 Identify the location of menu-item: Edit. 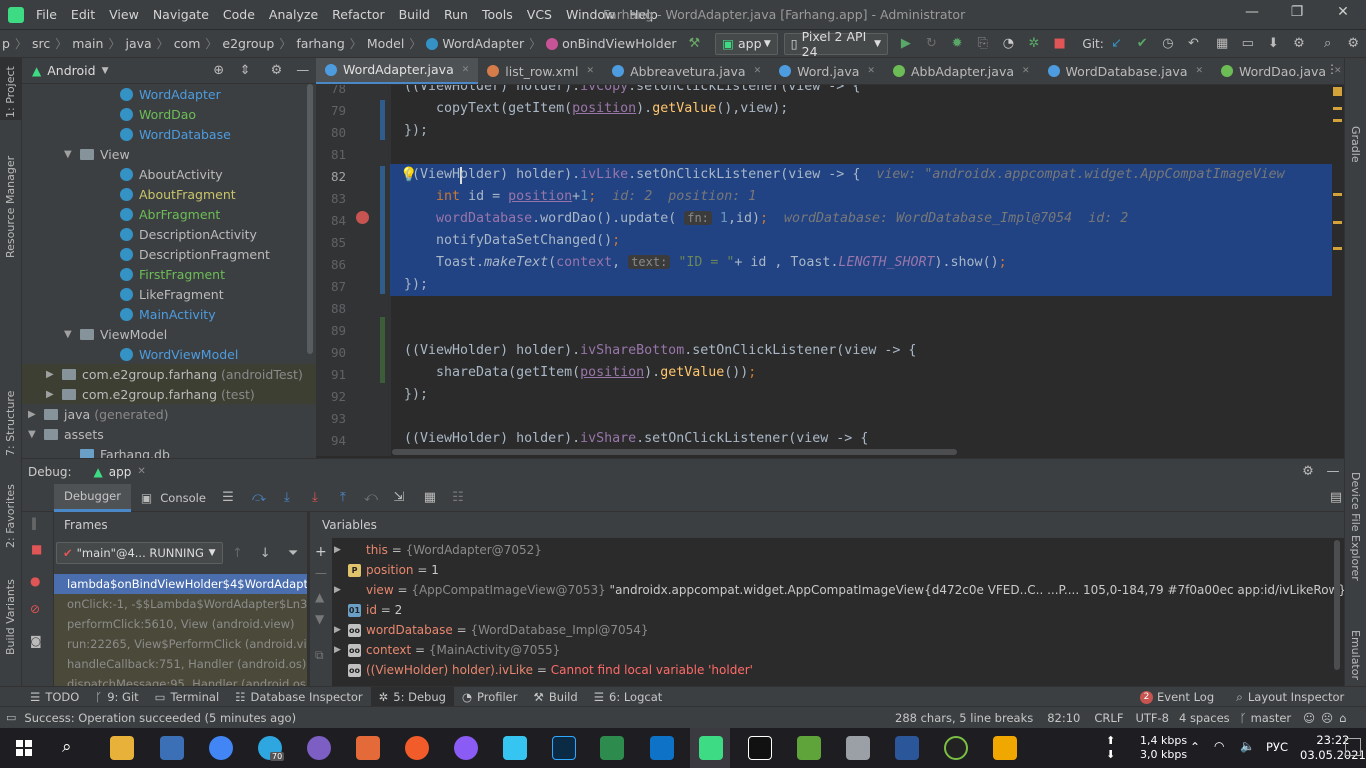
(83, 14).